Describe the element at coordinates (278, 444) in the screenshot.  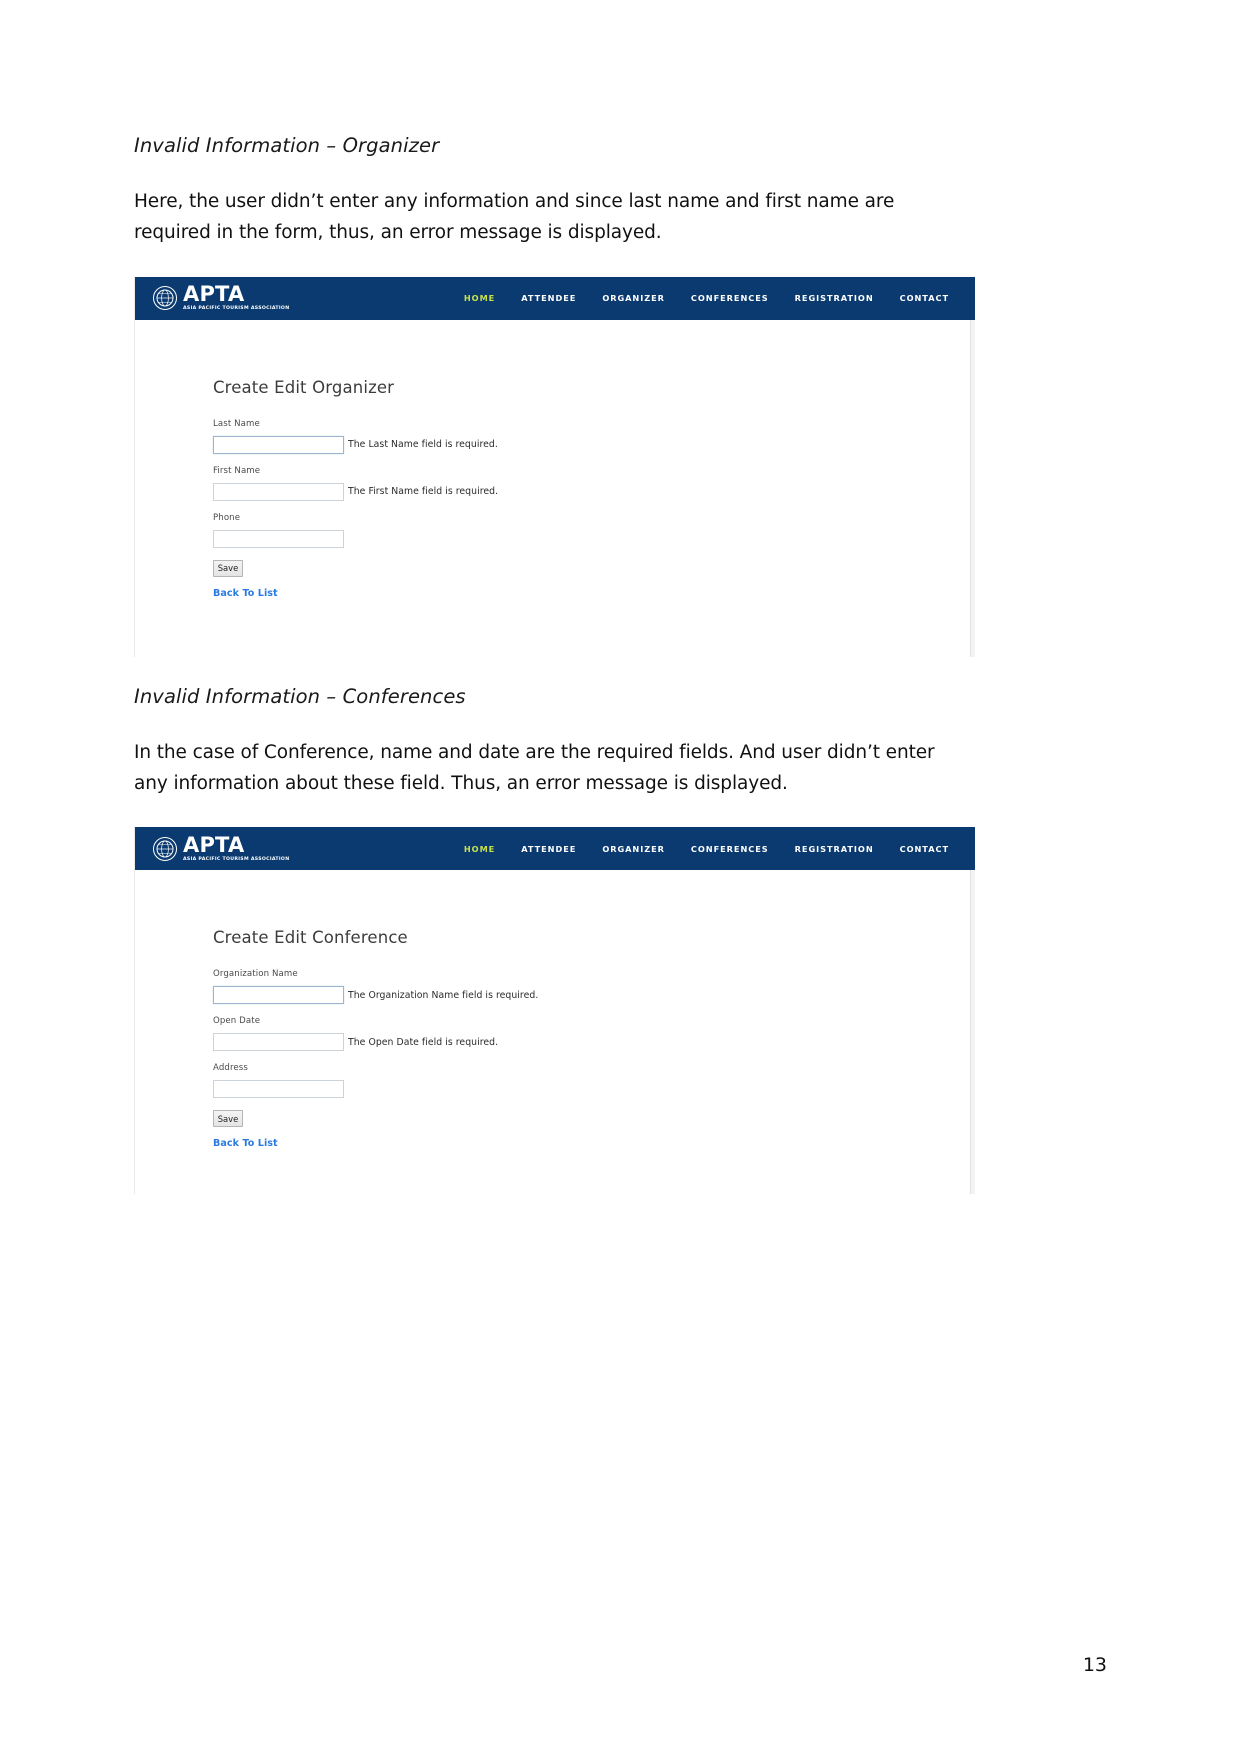
I see `last-name-input` at that location.